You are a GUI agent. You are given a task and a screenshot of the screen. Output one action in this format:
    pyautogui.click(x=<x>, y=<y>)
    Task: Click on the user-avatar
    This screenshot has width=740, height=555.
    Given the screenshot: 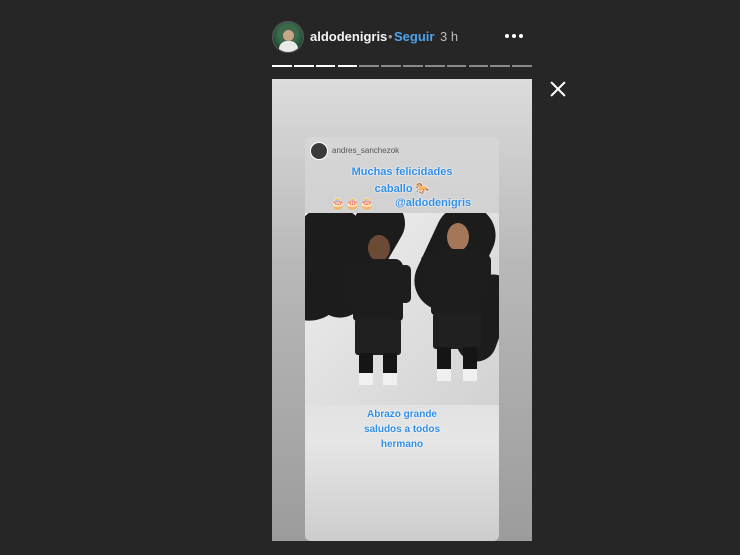 What is the action you would take?
    pyautogui.click(x=288, y=37)
    